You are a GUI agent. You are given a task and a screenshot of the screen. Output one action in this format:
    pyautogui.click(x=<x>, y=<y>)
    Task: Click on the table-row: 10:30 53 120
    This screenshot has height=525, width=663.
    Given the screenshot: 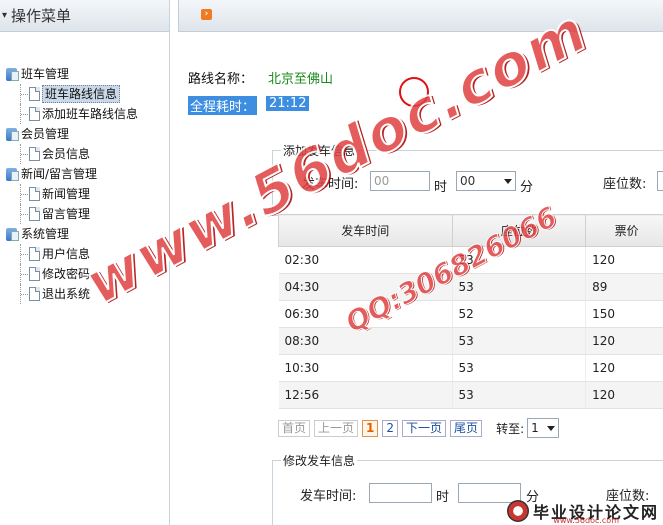 What is the action you would take?
    pyautogui.click(x=470, y=368)
    